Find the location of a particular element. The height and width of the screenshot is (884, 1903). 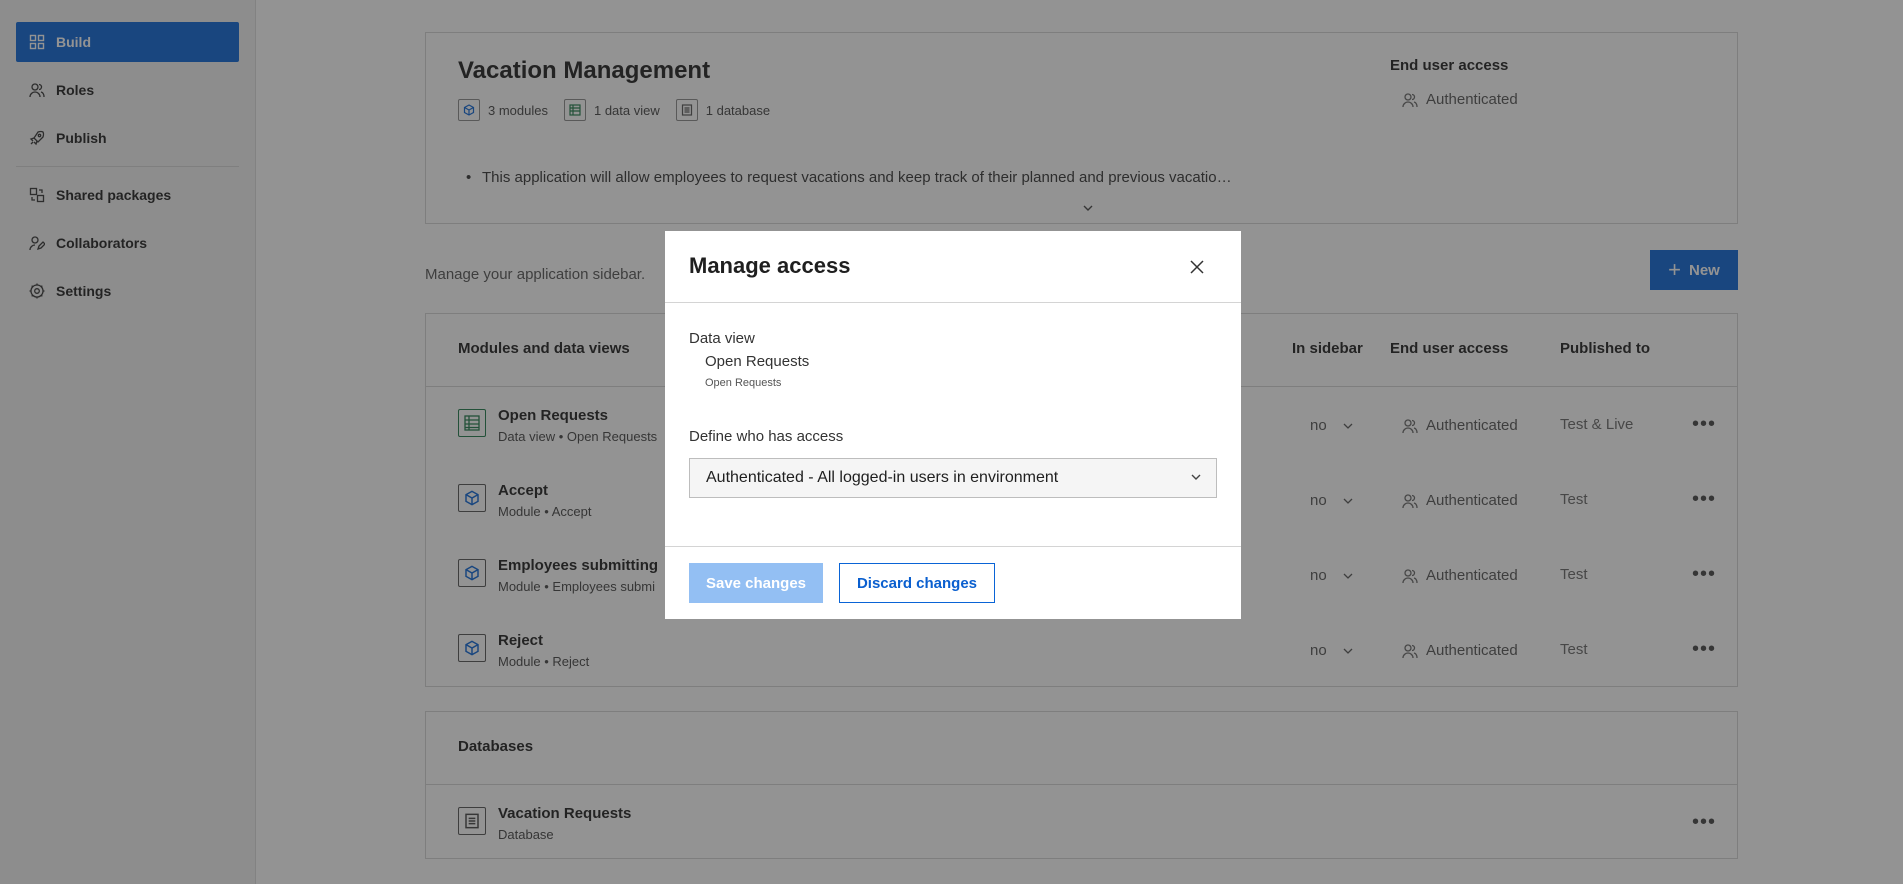

discard-changes-button: Discard changes is located at coordinates (917, 583).